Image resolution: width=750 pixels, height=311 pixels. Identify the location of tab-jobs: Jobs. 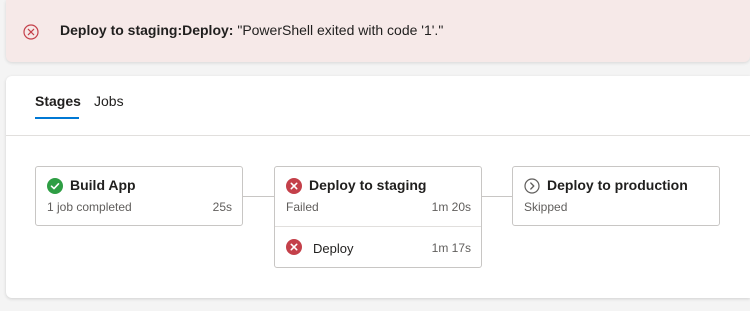
(109, 101).